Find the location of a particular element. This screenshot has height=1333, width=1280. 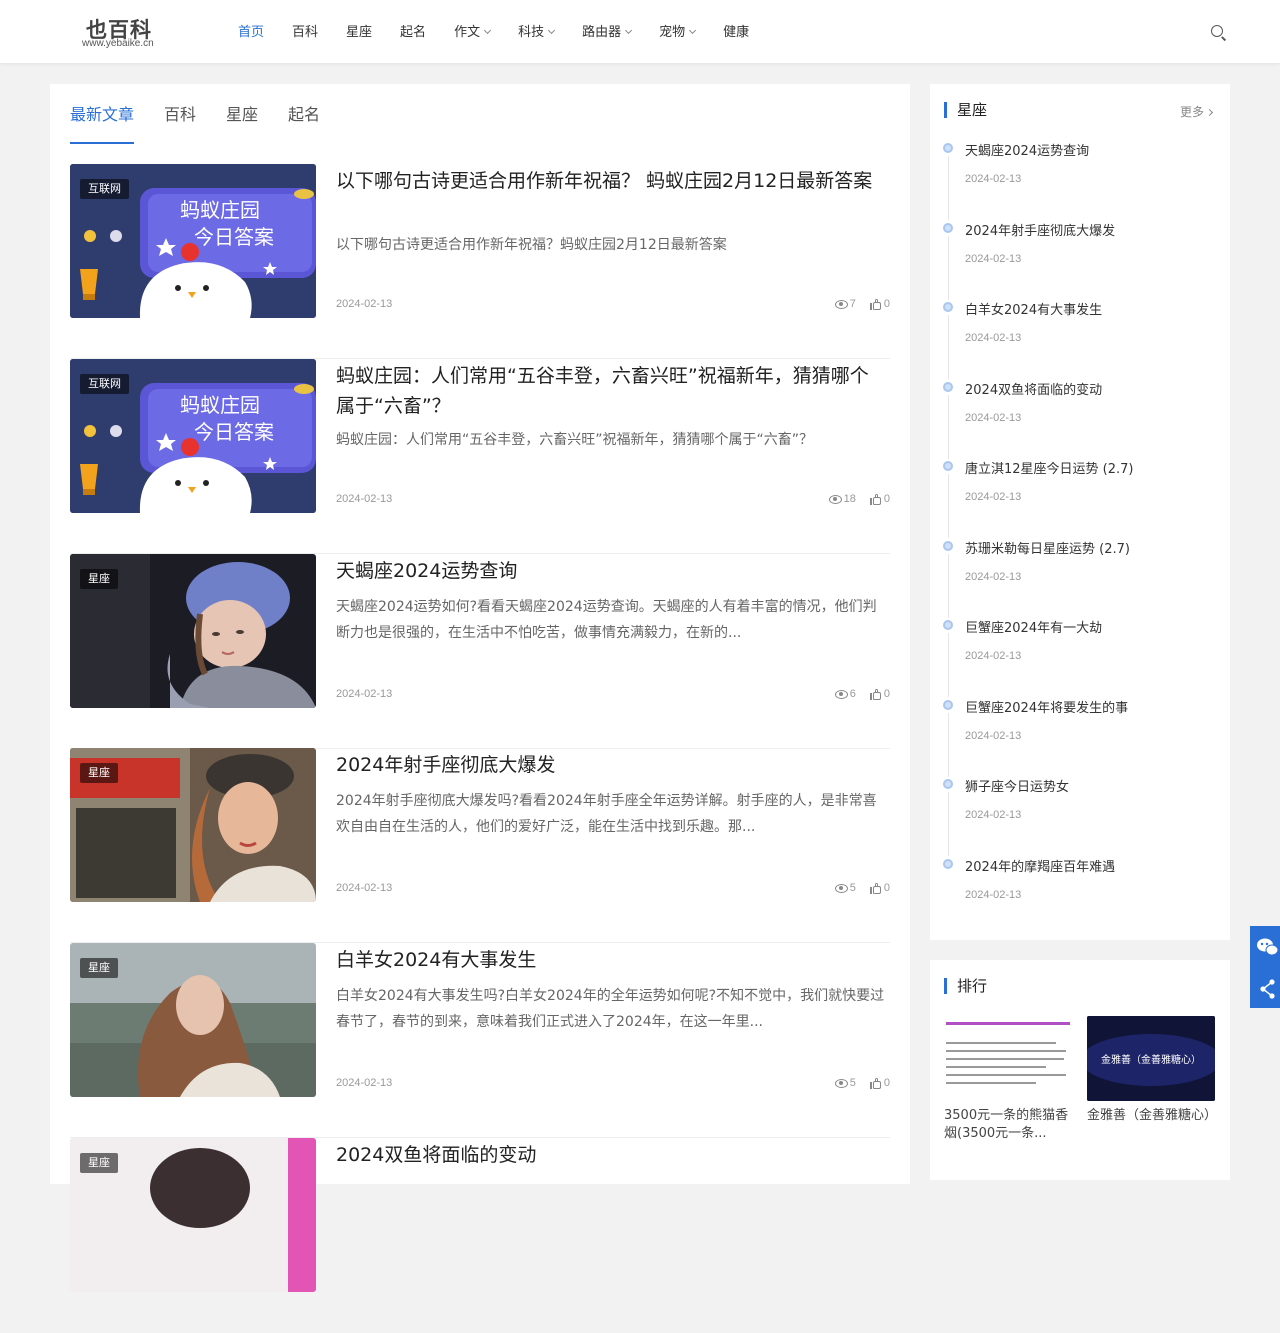

article-title: 白羊女2024有大事发生 is located at coordinates (611, 960).